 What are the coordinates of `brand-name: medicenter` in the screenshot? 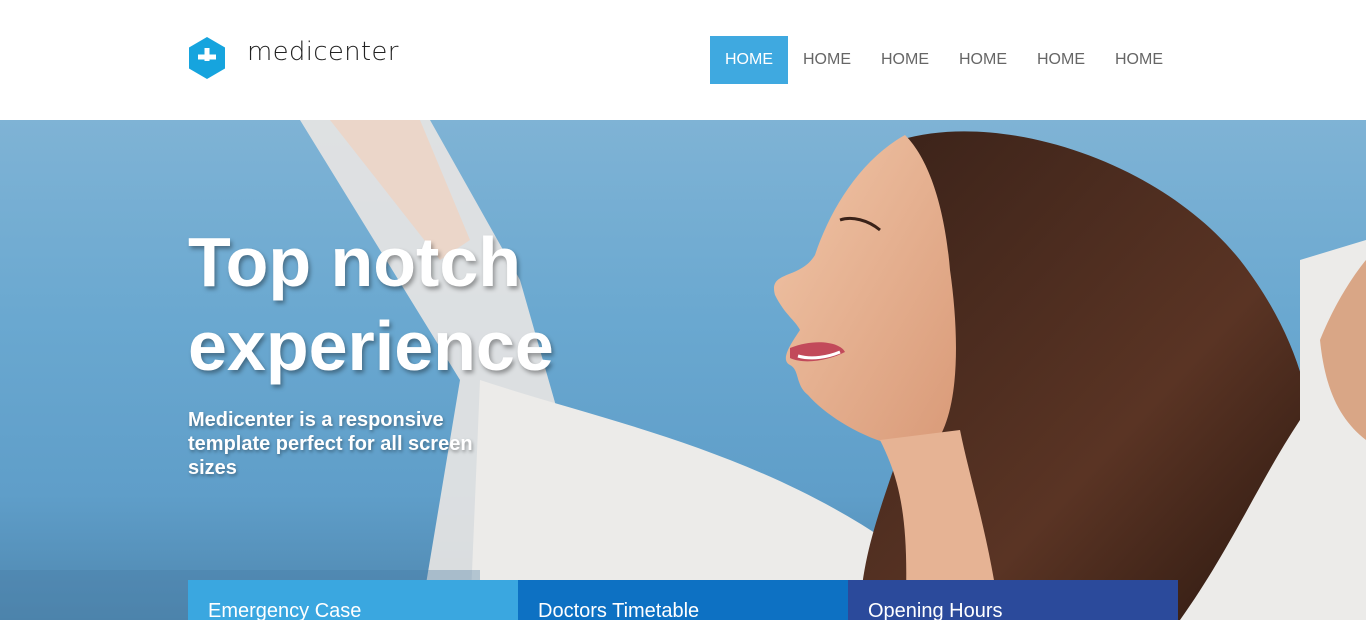 It's located at (323, 52).